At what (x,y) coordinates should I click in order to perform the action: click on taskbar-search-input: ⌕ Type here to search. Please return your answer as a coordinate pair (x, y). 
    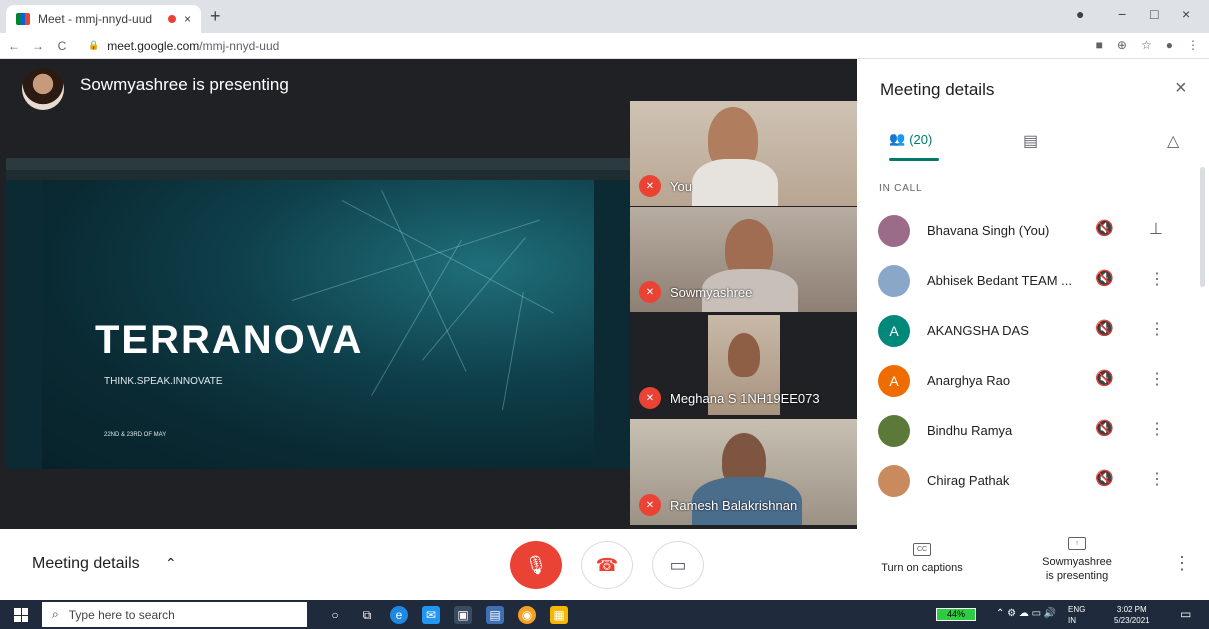
    Looking at the image, I should click on (174, 614).